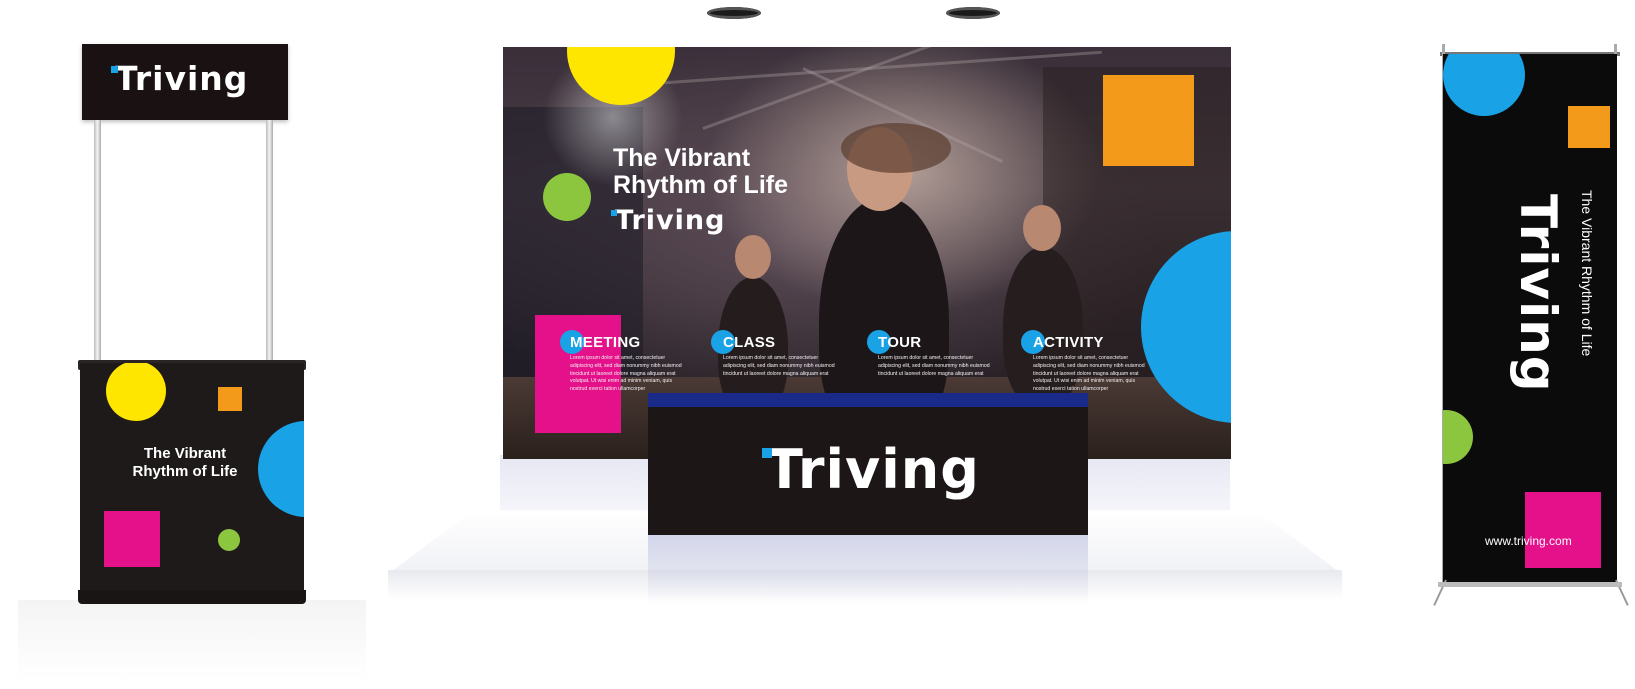 The height and width of the screenshot is (689, 1635). I want to click on counter-header-sign: Triving, so click(185, 82).